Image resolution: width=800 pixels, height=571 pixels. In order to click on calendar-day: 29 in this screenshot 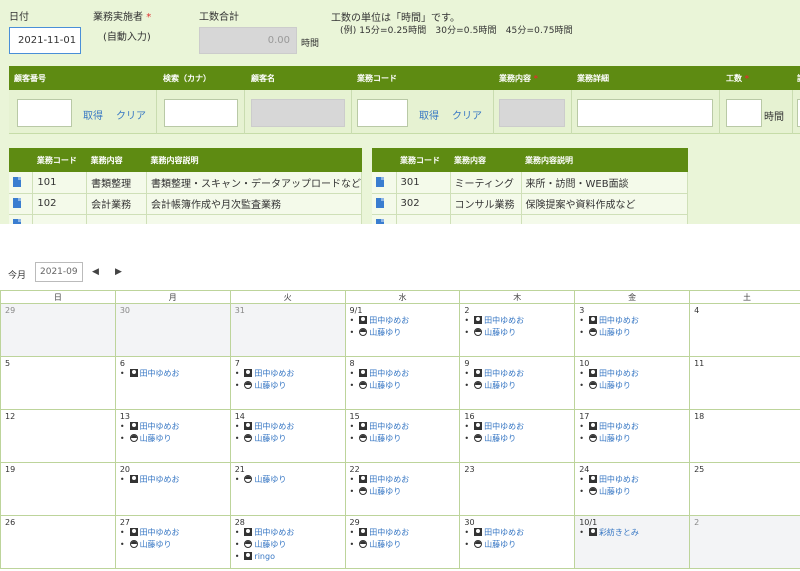, I will do `click(58, 330)`.